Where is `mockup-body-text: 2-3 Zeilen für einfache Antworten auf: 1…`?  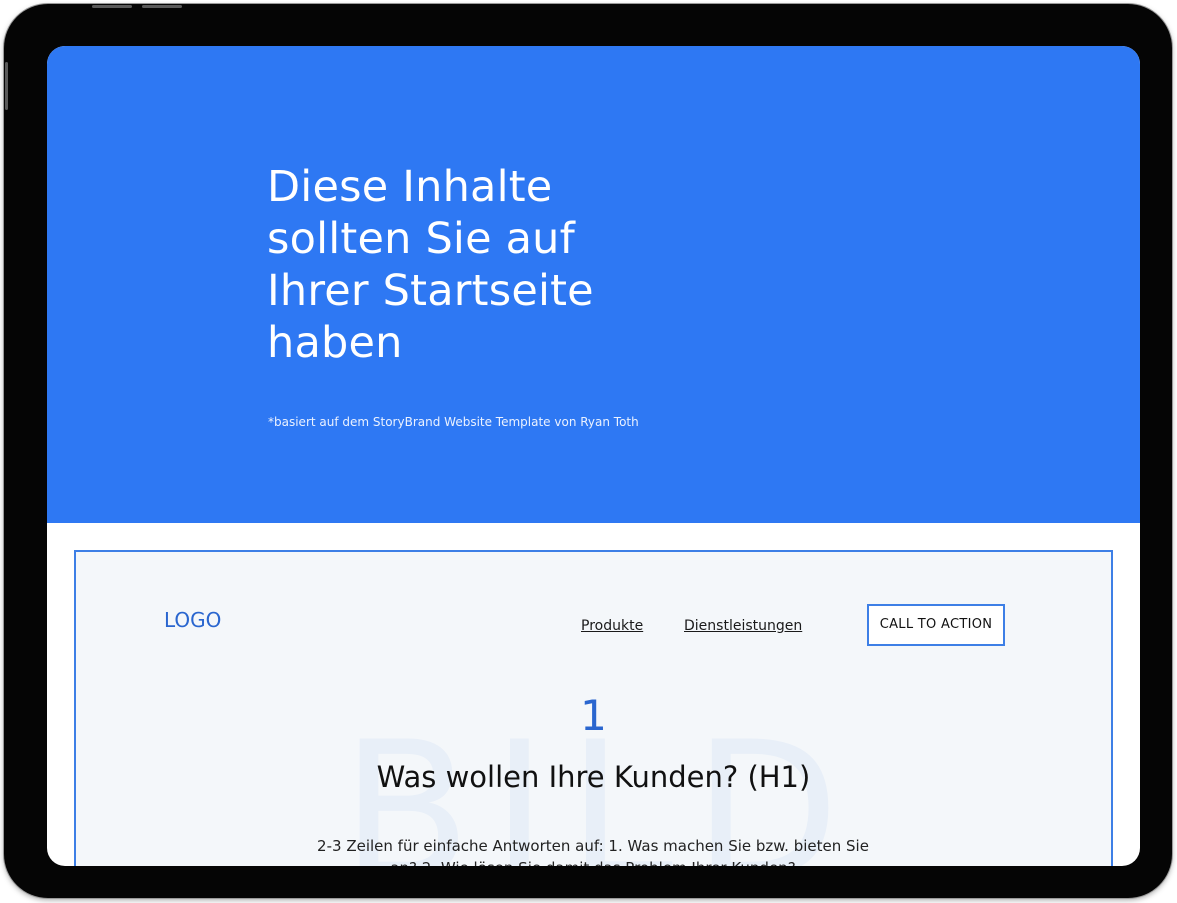 mockup-body-text: 2-3 Zeilen für einfache Antworten auf: 1… is located at coordinates (593, 851).